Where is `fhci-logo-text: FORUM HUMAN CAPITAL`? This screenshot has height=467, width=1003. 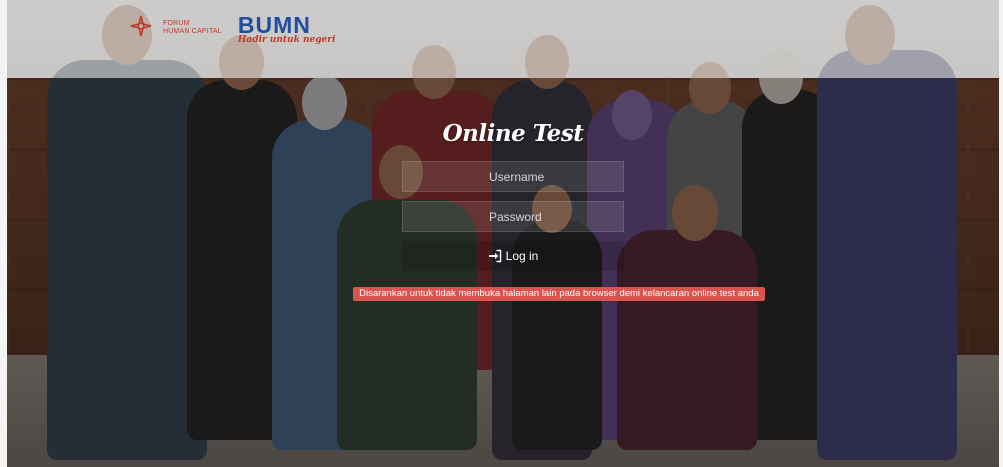 fhci-logo-text: FORUM HUMAN CAPITAL is located at coordinates (192, 28).